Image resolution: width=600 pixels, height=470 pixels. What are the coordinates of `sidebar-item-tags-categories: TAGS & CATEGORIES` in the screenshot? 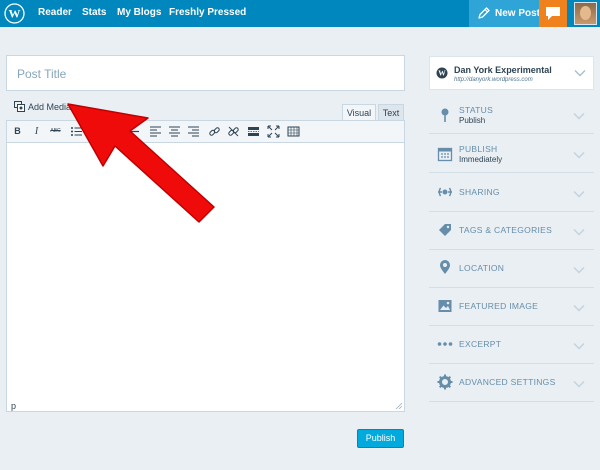 It's located at (511, 231).